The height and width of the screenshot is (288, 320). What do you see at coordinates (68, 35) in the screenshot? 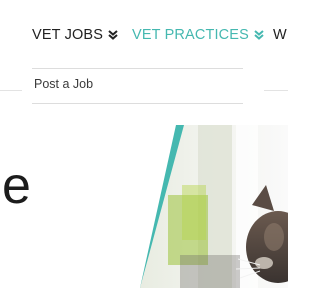
I see `nav-item-vet-jobs-label: VET JOBS` at bounding box center [68, 35].